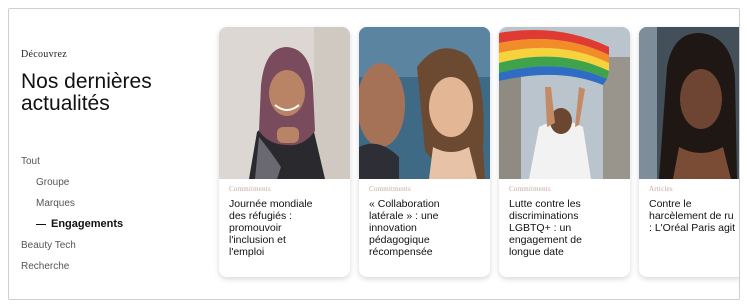 This screenshot has width=747, height=305. Describe the element at coordinates (86, 92) in the screenshot. I see `section-title: Nos dernières actualités` at that location.